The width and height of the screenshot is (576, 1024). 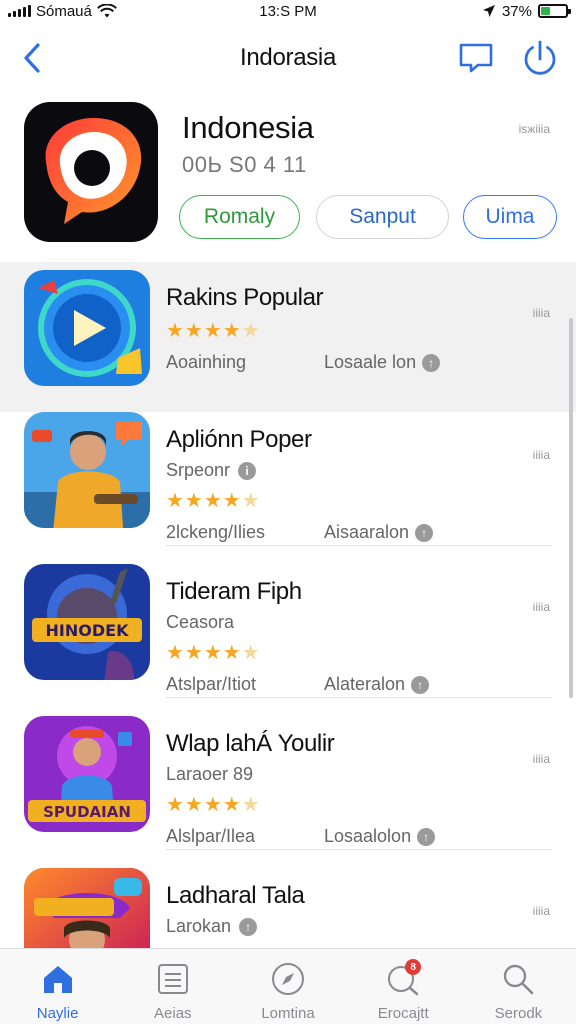 I want to click on hero-button-3: Uima, so click(x=510, y=217).